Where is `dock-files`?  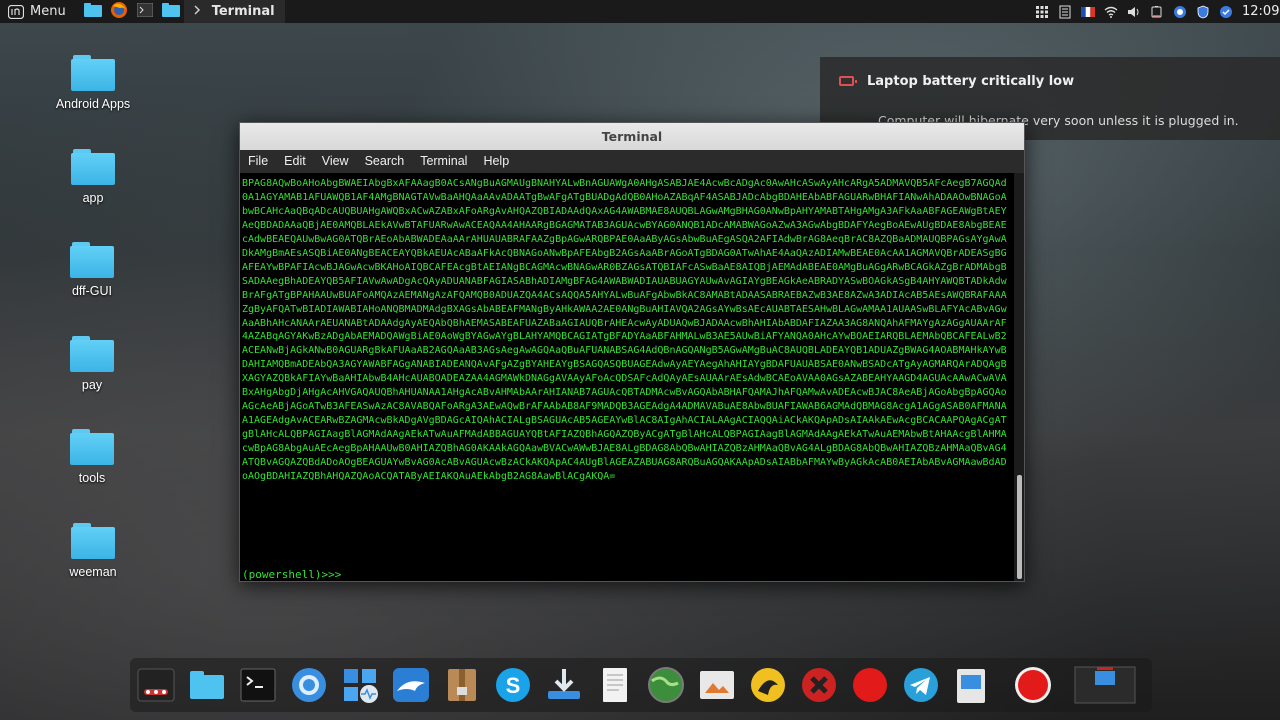
dock-files is located at coordinates (207, 685).